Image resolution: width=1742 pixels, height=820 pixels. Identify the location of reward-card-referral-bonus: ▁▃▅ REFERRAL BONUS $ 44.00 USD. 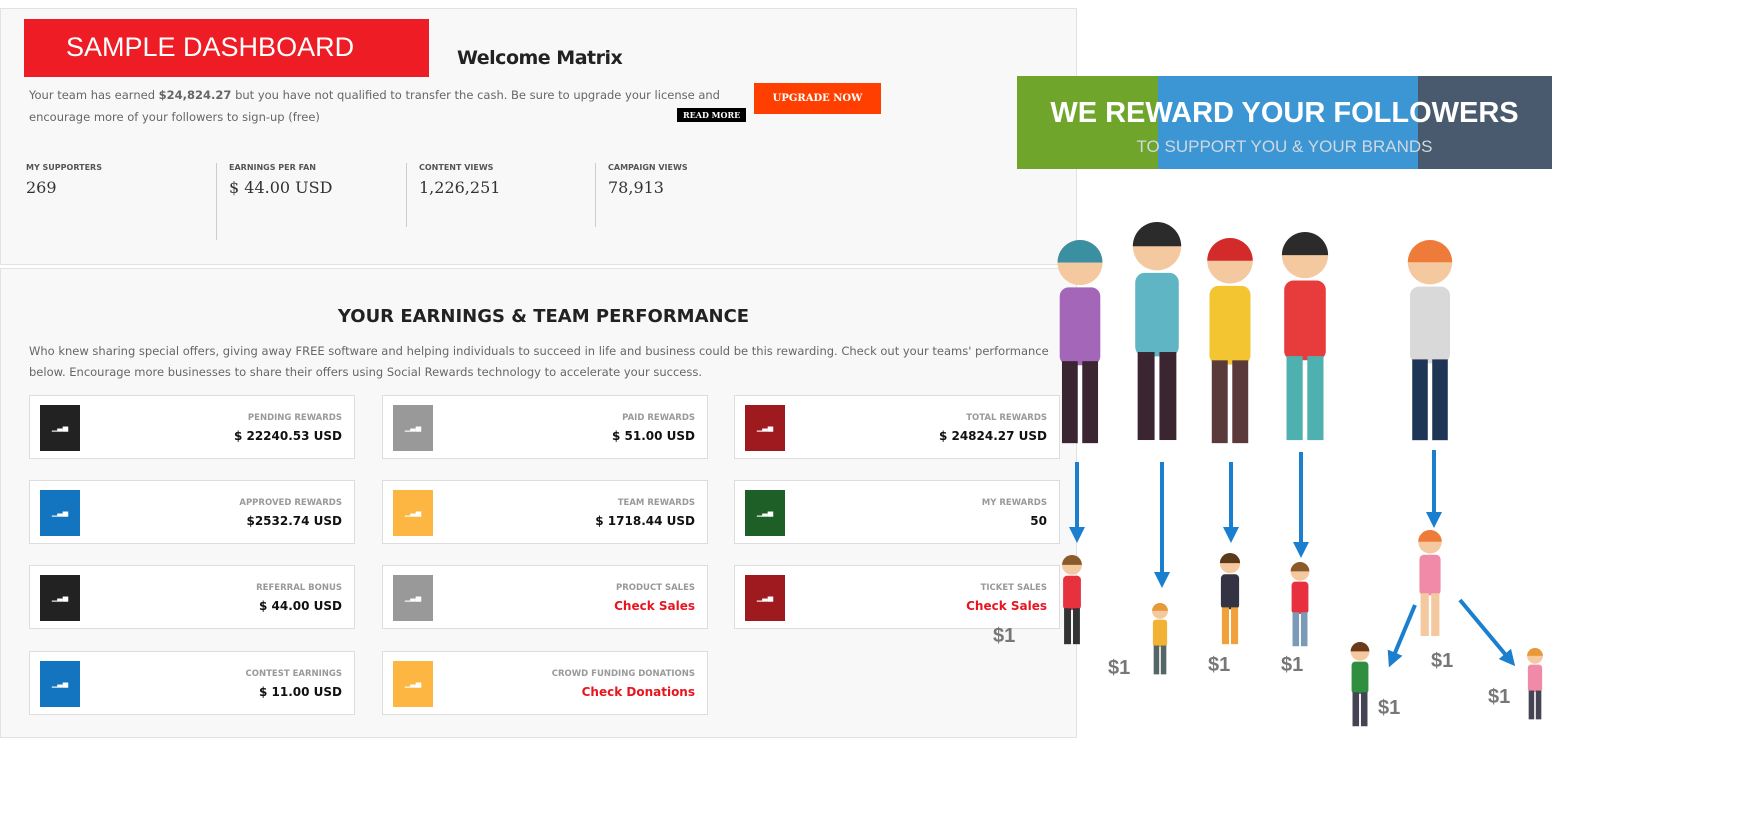
(192, 597).